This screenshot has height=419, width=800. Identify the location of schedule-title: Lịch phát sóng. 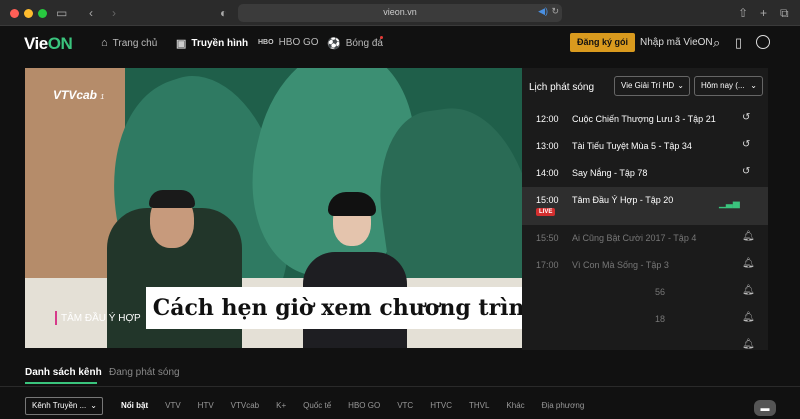
(562, 87).